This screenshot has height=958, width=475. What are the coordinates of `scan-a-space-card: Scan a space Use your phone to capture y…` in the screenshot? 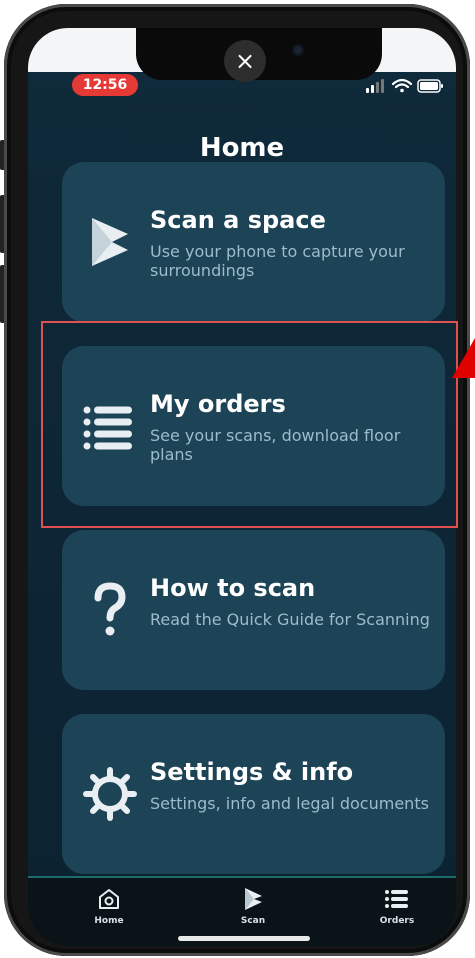 It's located at (253, 242).